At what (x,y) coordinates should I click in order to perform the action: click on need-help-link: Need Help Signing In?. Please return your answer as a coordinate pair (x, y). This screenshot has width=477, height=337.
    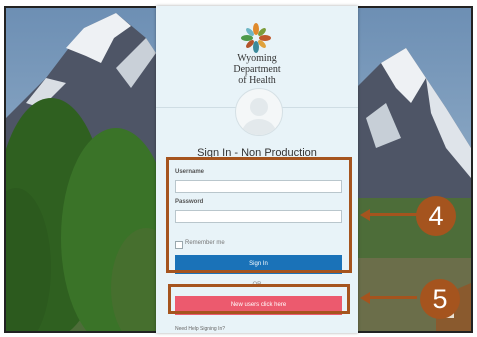
    Looking at the image, I should click on (200, 329).